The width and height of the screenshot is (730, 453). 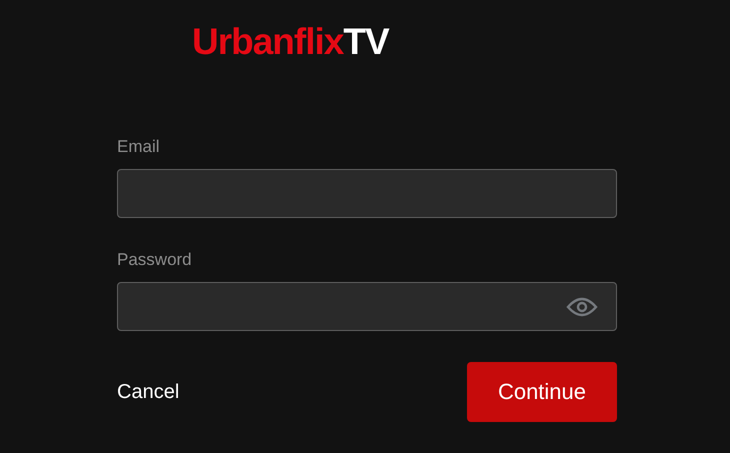 I want to click on continue-button: Continue, so click(x=542, y=392).